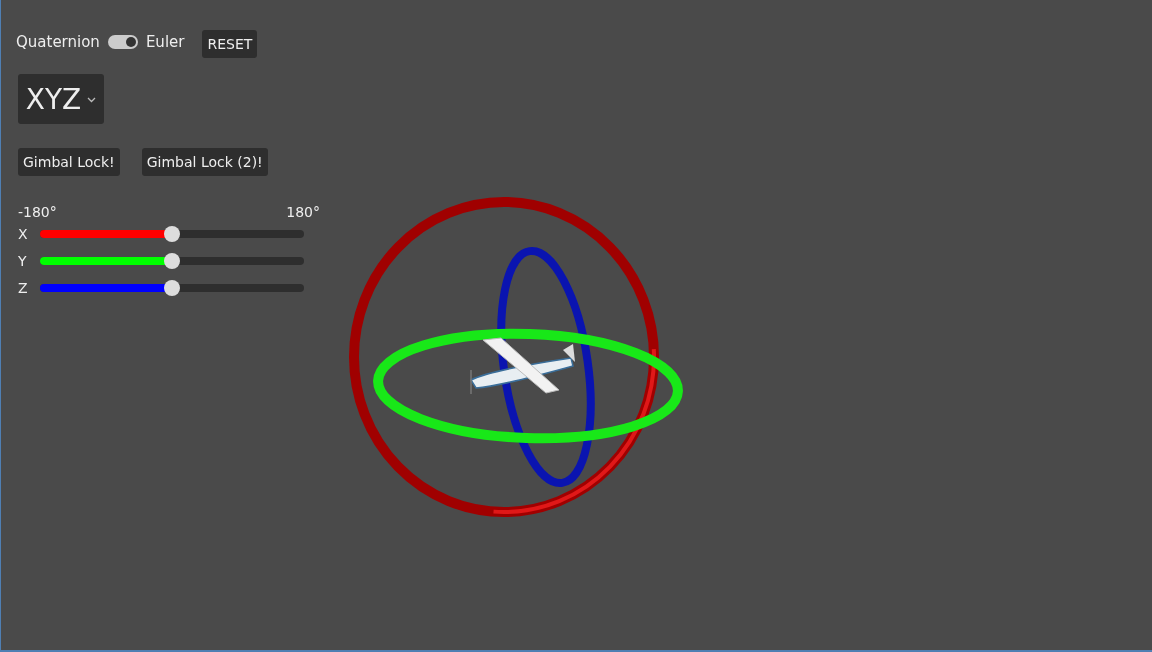 The image size is (1152, 652). Describe the element at coordinates (92, 100) in the screenshot. I see `chevron-down-icon` at that location.